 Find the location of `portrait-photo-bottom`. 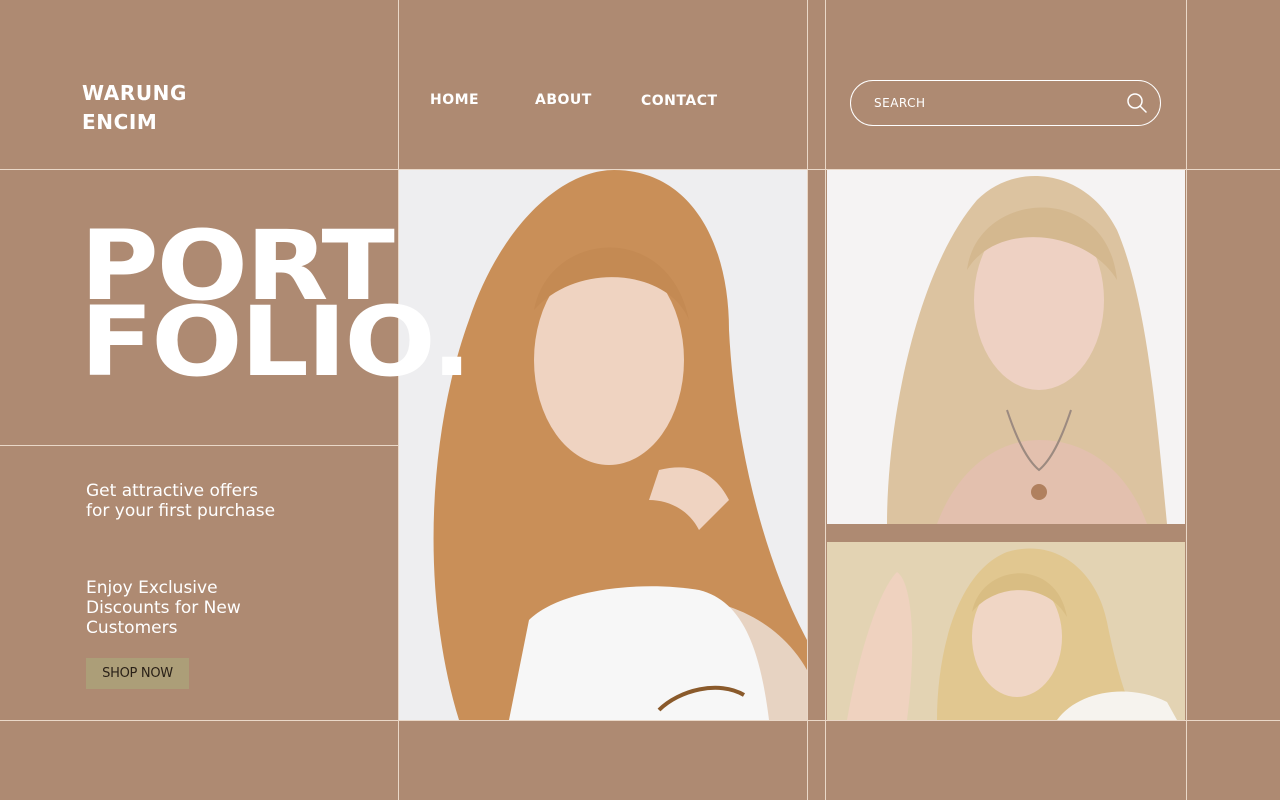

portrait-photo-bottom is located at coordinates (1006, 631).